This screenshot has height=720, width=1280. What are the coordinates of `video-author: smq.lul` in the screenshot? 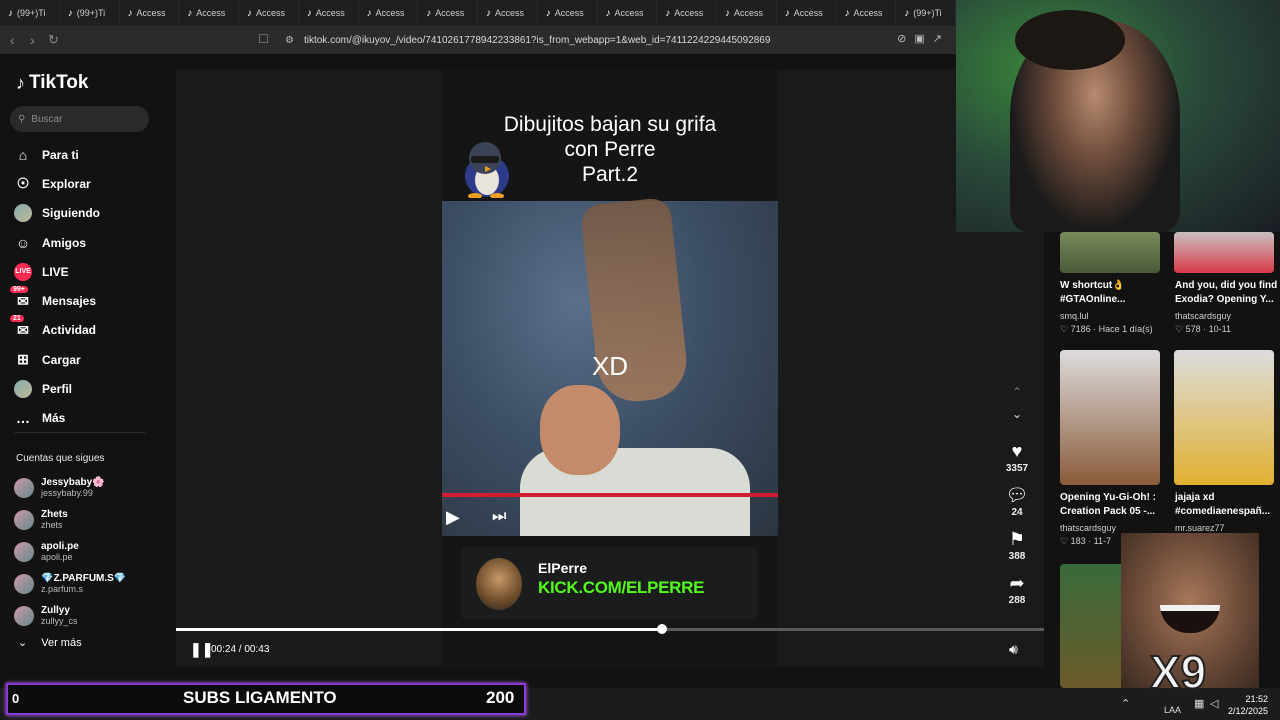 It's located at (1074, 316).